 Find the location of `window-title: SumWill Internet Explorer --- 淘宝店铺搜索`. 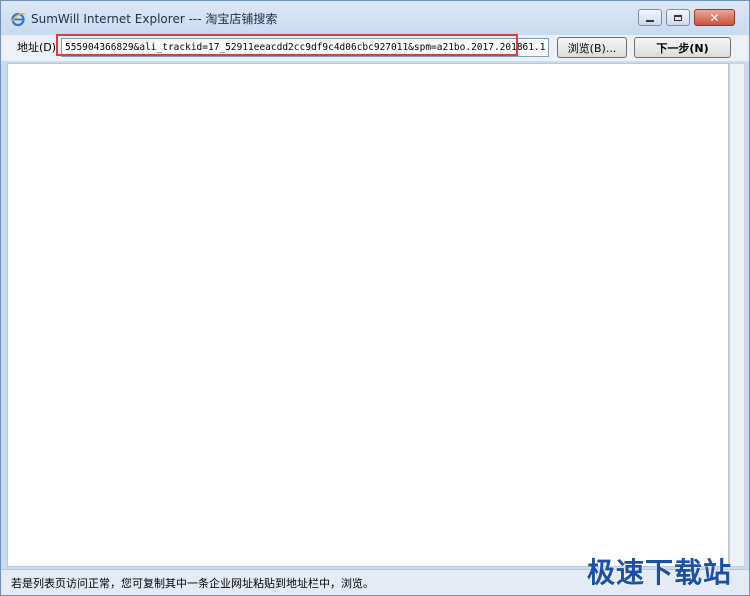

window-title: SumWill Internet Explorer --- 淘宝店铺搜索 is located at coordinates (154, 19).